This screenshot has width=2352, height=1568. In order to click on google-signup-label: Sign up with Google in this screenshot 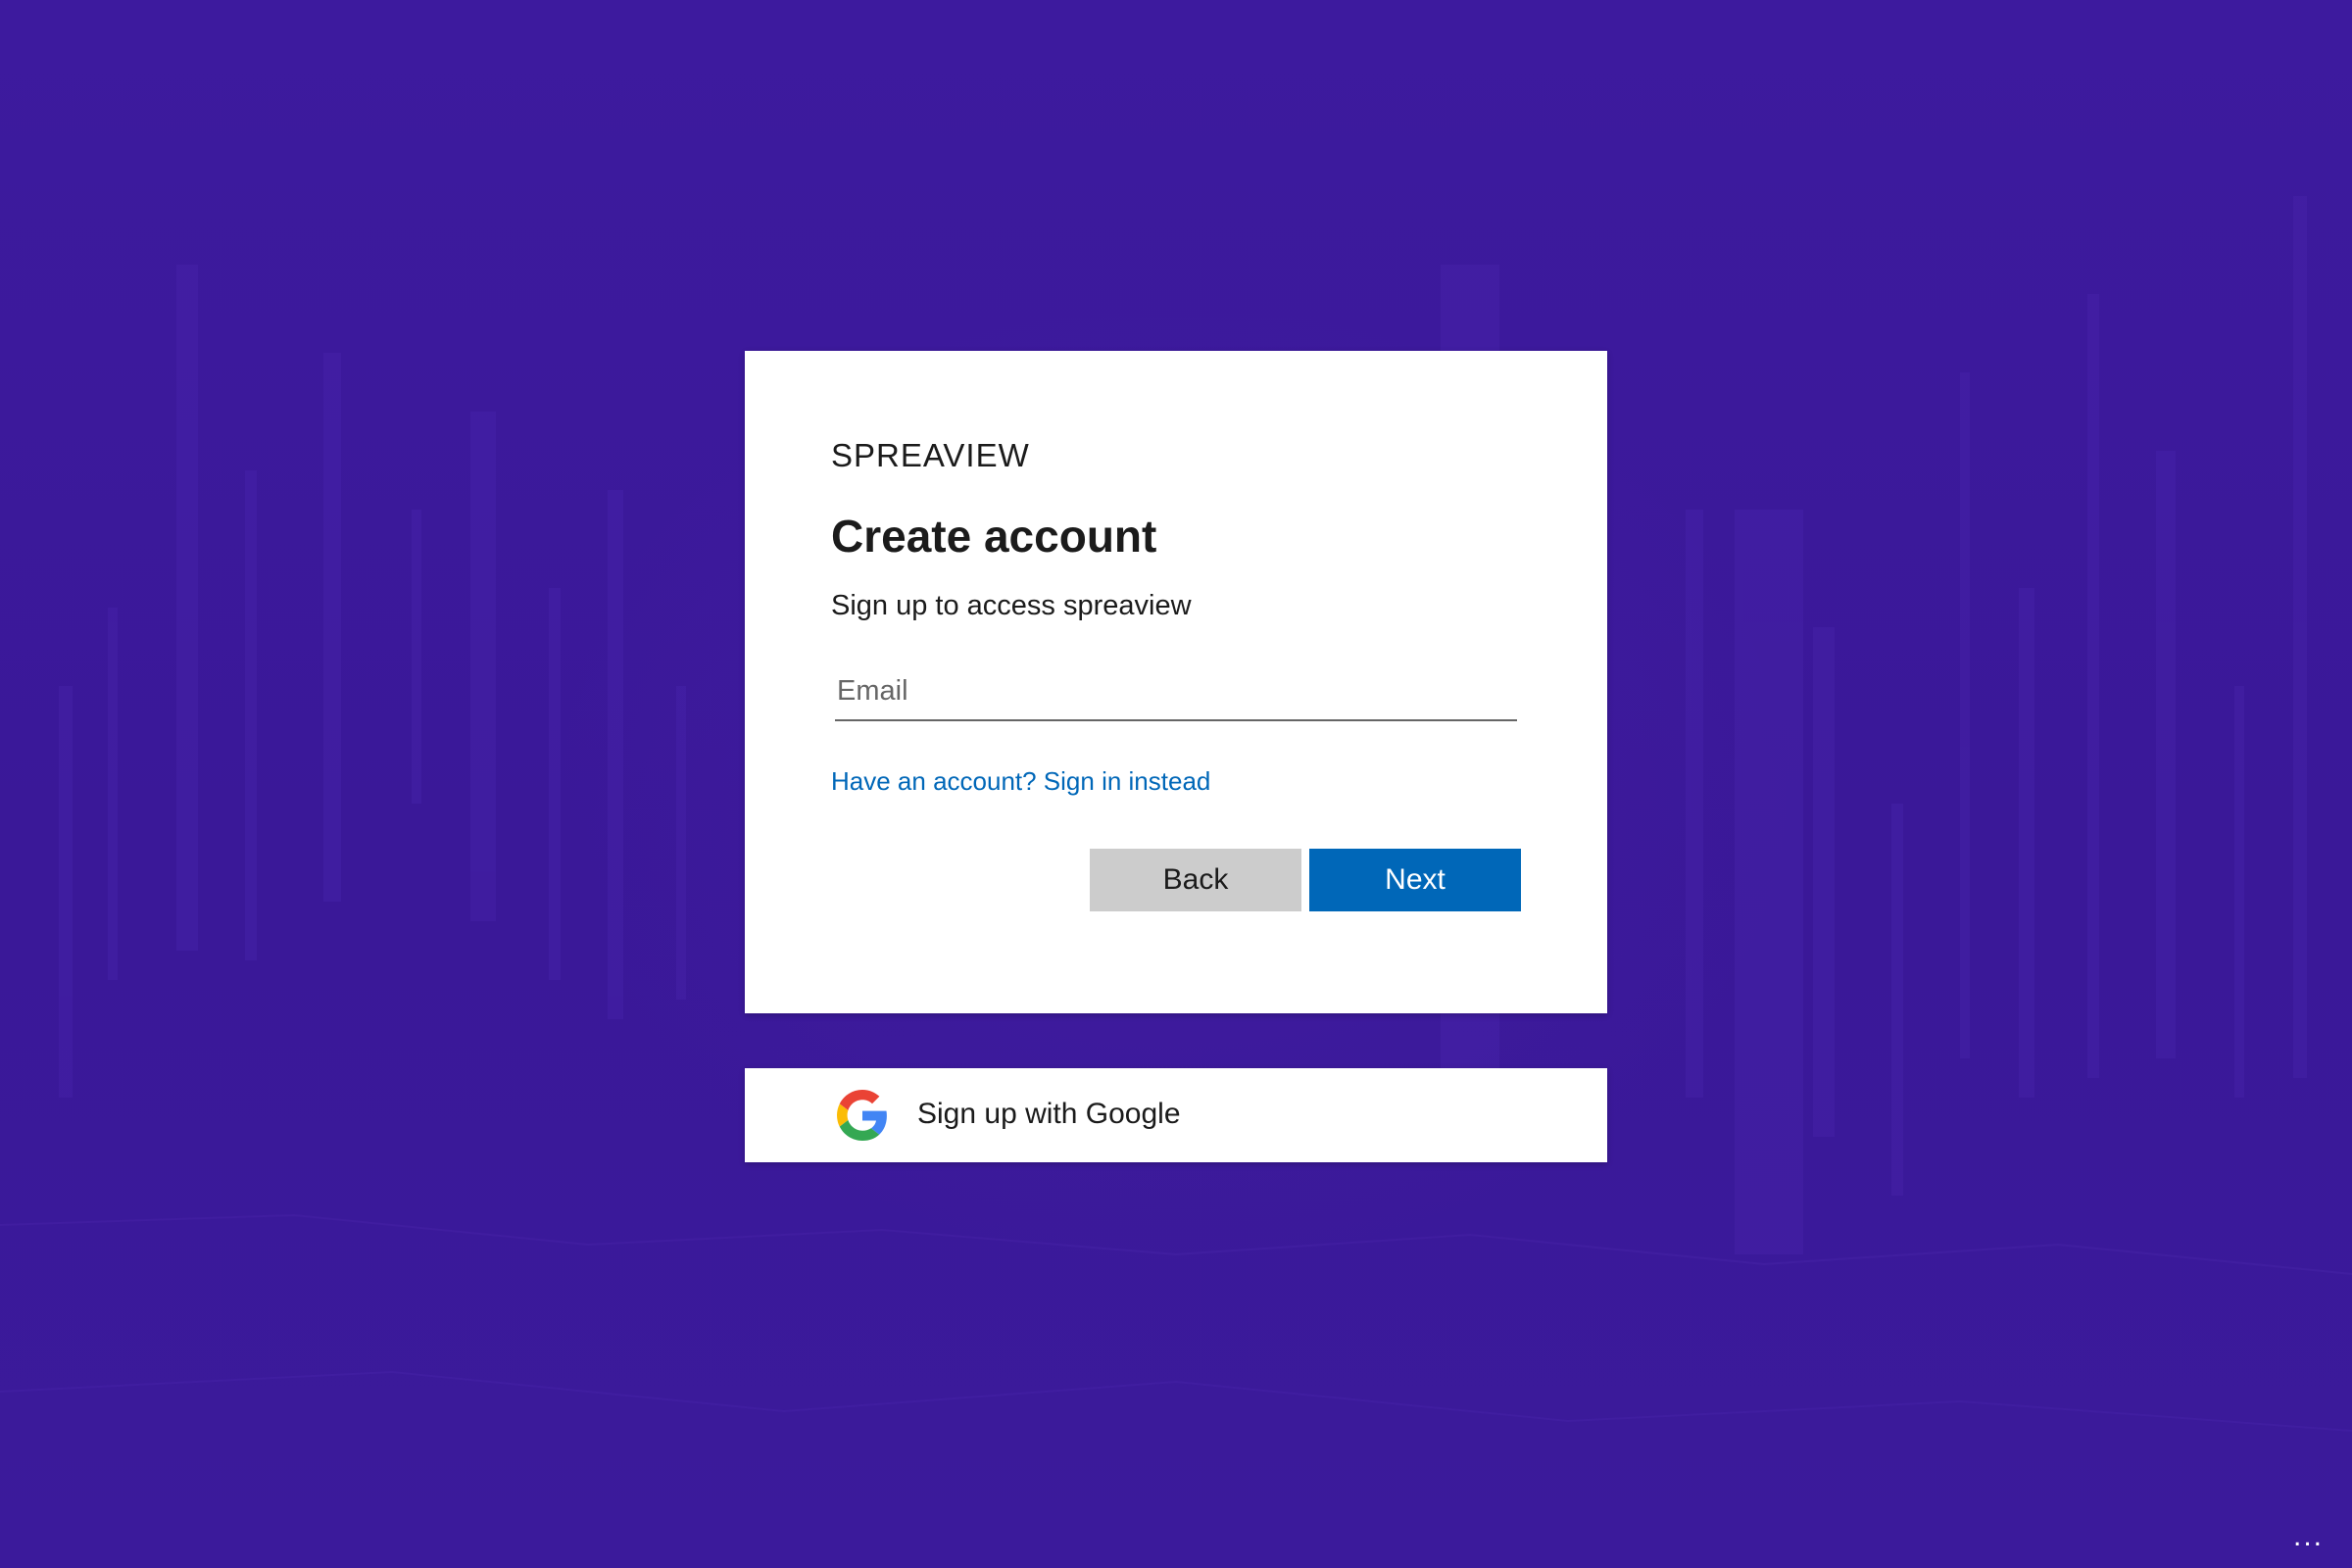, I will do `click(1049, 1114)`.